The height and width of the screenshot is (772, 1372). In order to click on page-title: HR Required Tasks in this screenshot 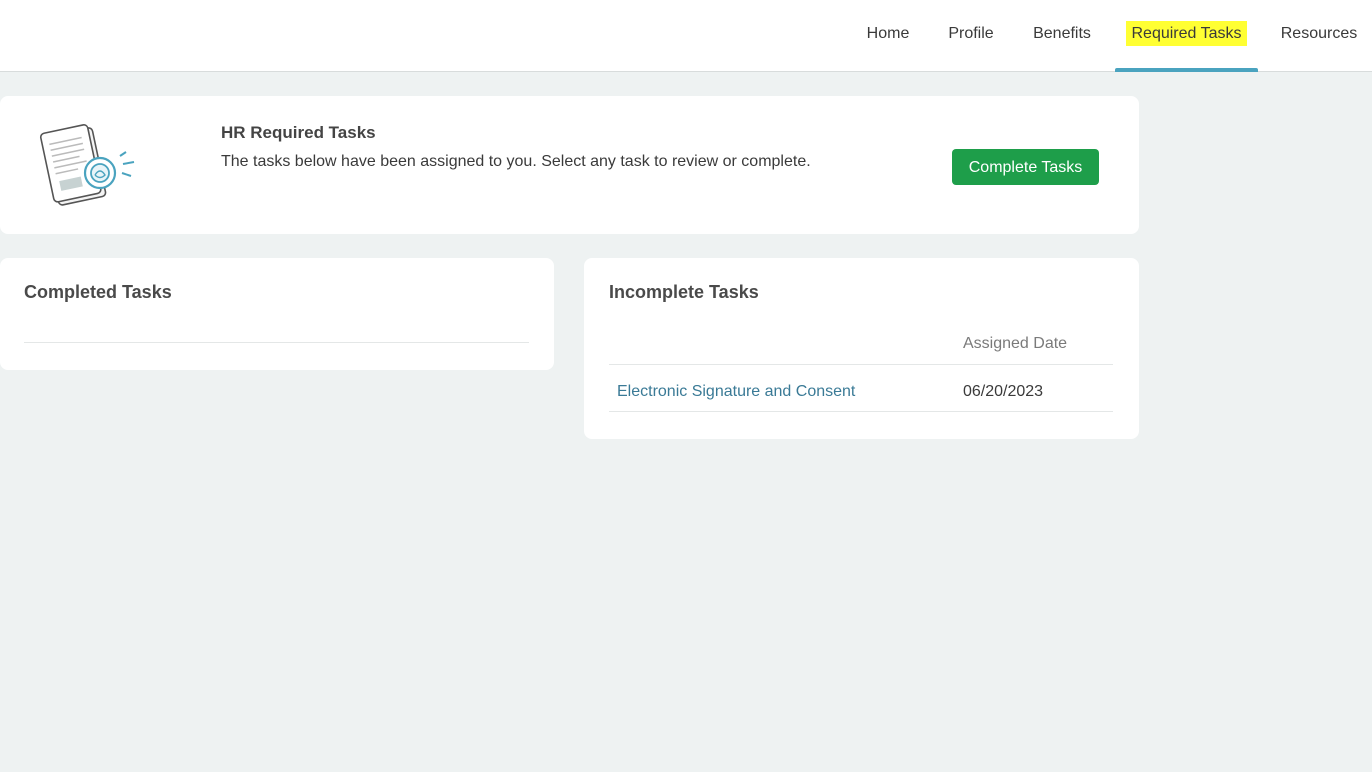, I will do `click(298, 132)`.